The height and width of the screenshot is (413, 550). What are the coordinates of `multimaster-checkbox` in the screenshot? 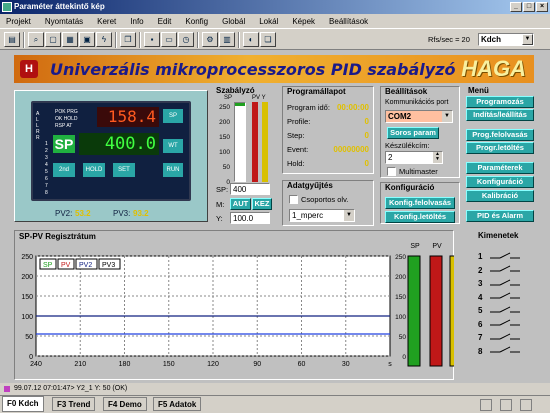 It's located at (391, 171).